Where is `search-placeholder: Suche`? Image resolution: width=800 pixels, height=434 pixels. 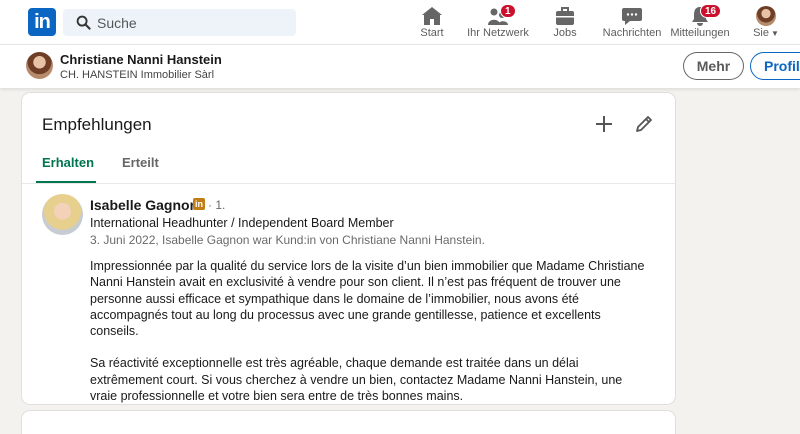 search-placeholder: Suche is located at coordinates (117, 23).